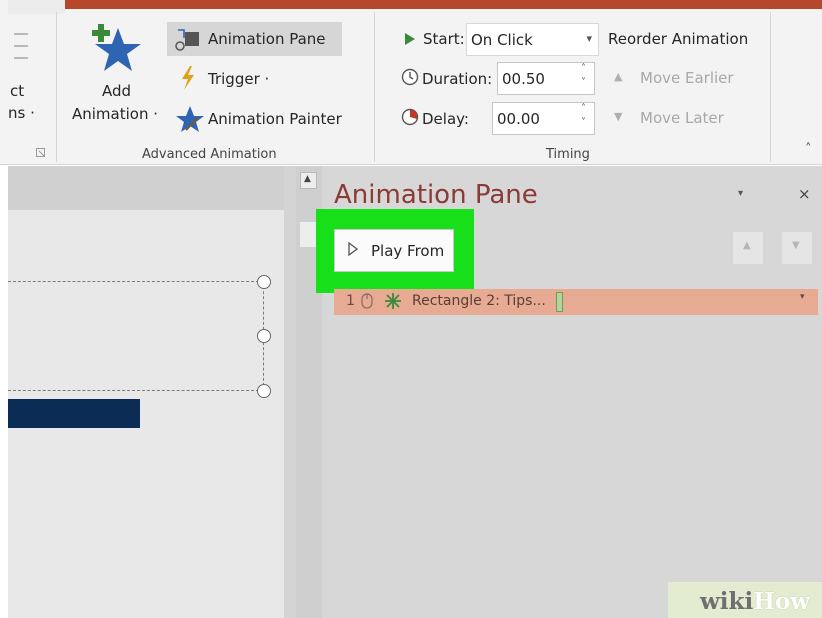 The image size is (822, 618). Describe the element at coordinates (410, 77) in the screenshot. I see `clock-icon` at that location.